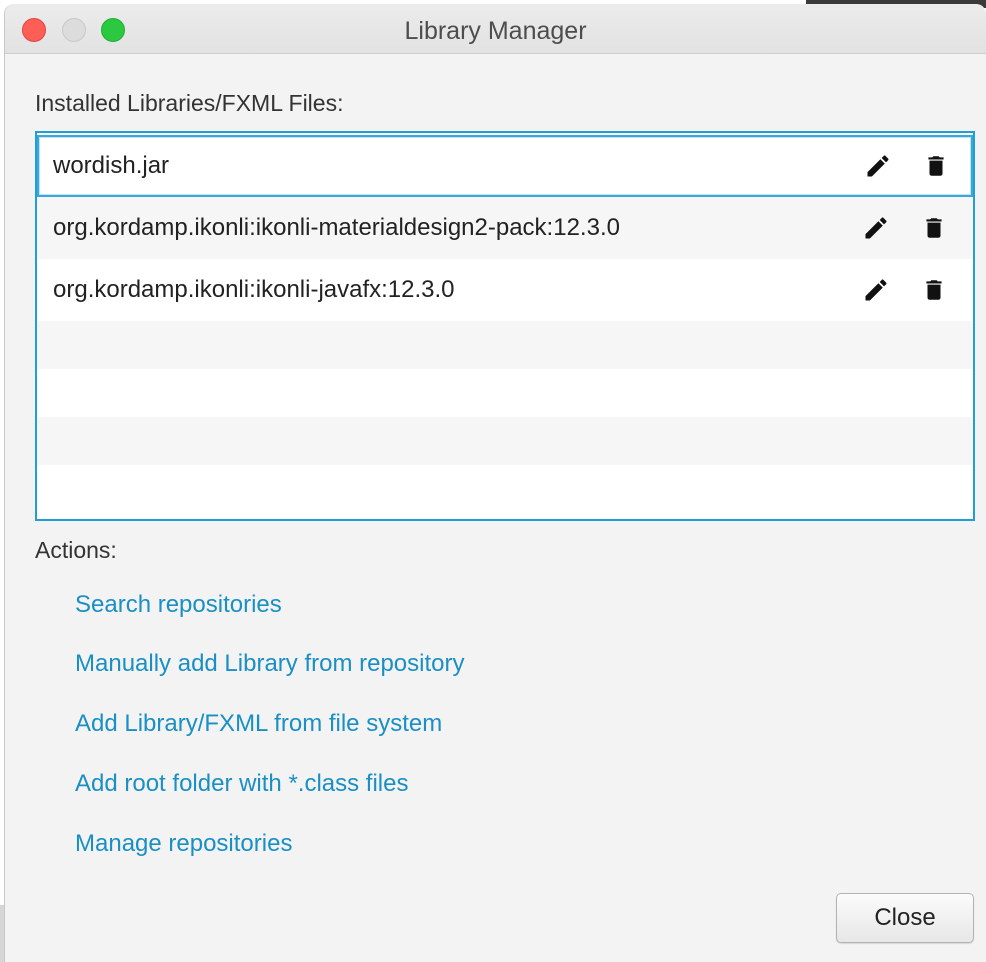  Describe the element at coordinates (178, 605) in the screenshot. I see `search-repositories-link: Search repositories` at that location.